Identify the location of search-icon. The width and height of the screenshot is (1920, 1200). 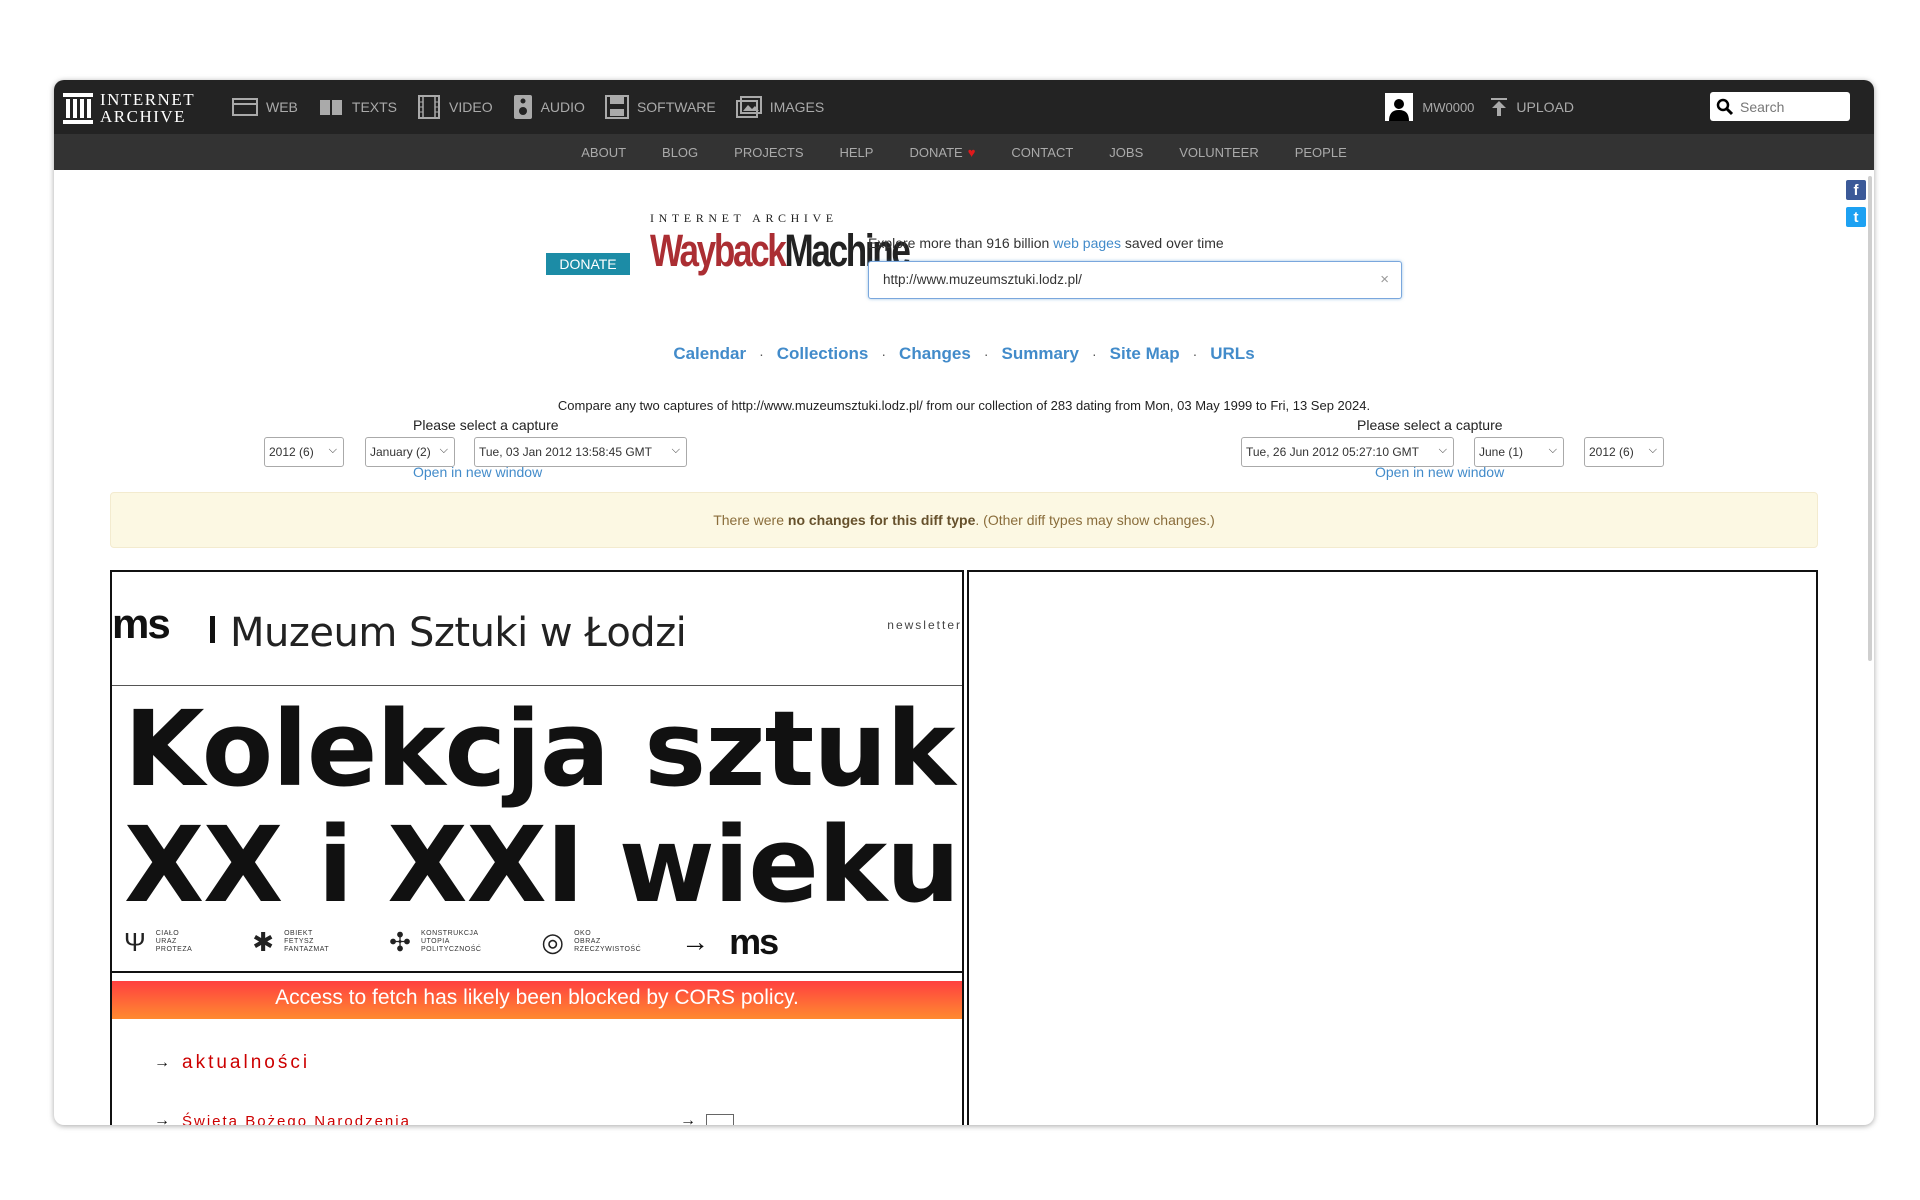
(1725, 106).